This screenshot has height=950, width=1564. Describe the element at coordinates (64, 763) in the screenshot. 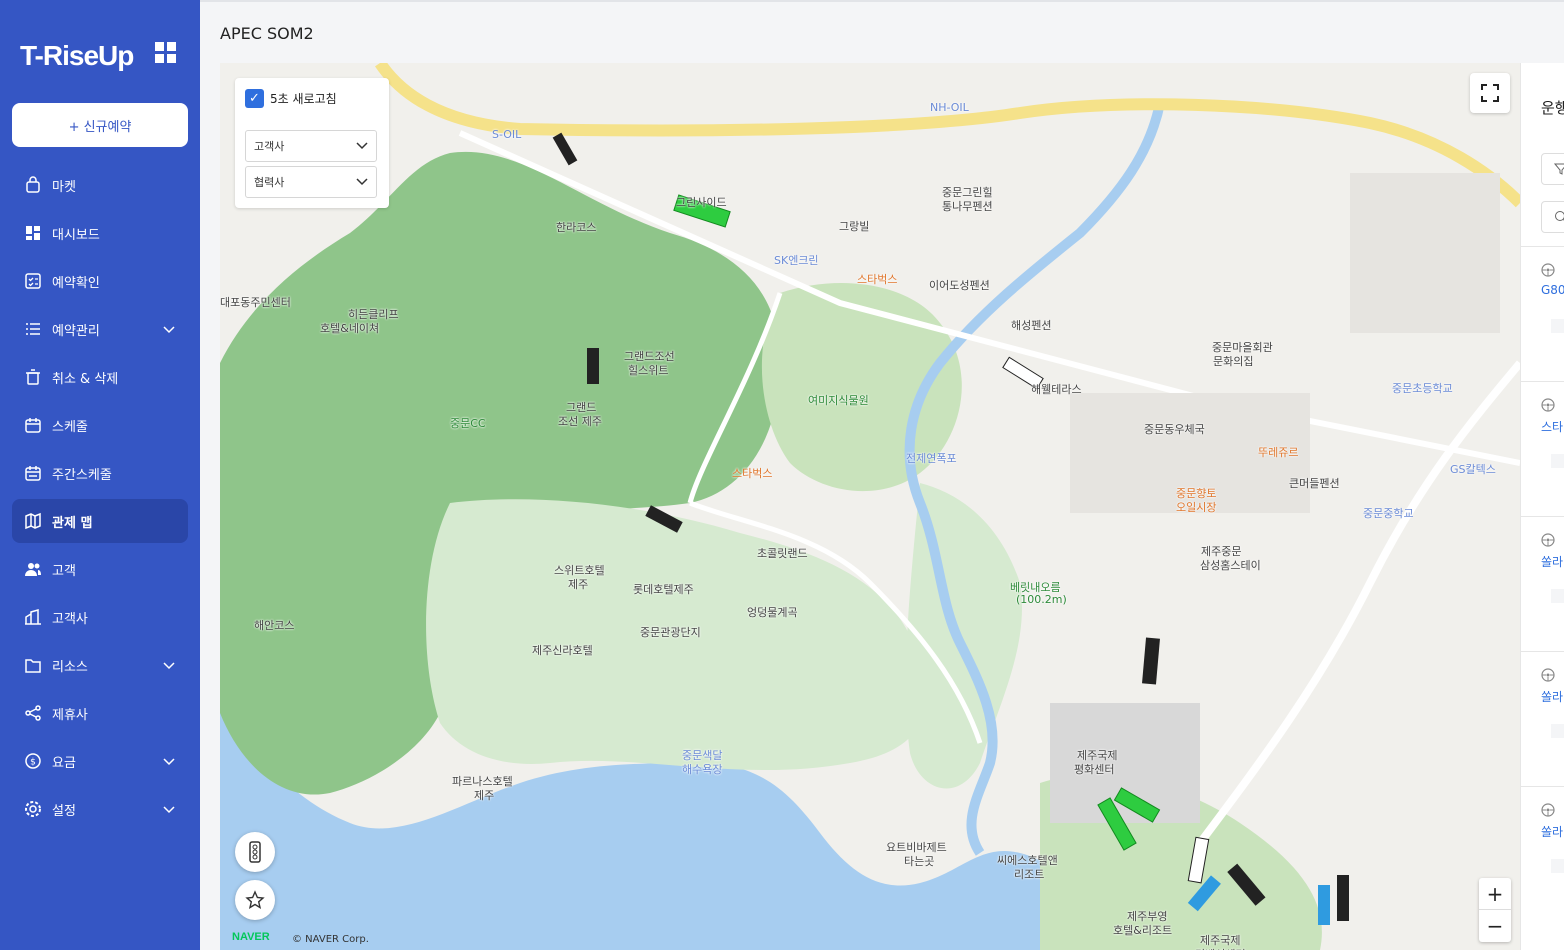

I see `sidebar-item-label: 요금` at that location.